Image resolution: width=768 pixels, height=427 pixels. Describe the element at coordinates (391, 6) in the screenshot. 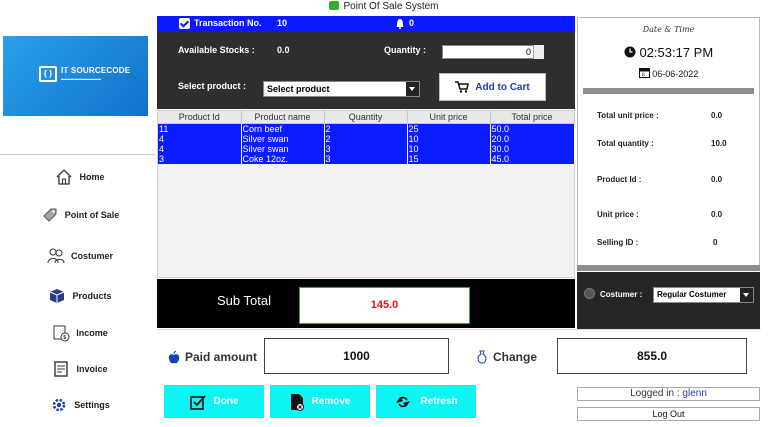

I see `window-title: Point Of Sale System` at that location.